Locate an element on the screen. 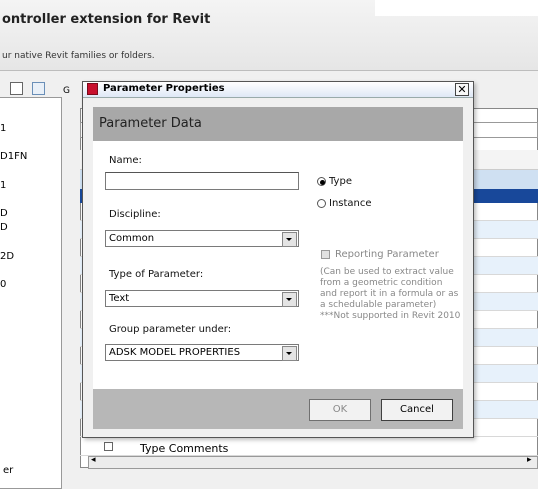  revit-logo-icon is located at coordinates (92, 89).